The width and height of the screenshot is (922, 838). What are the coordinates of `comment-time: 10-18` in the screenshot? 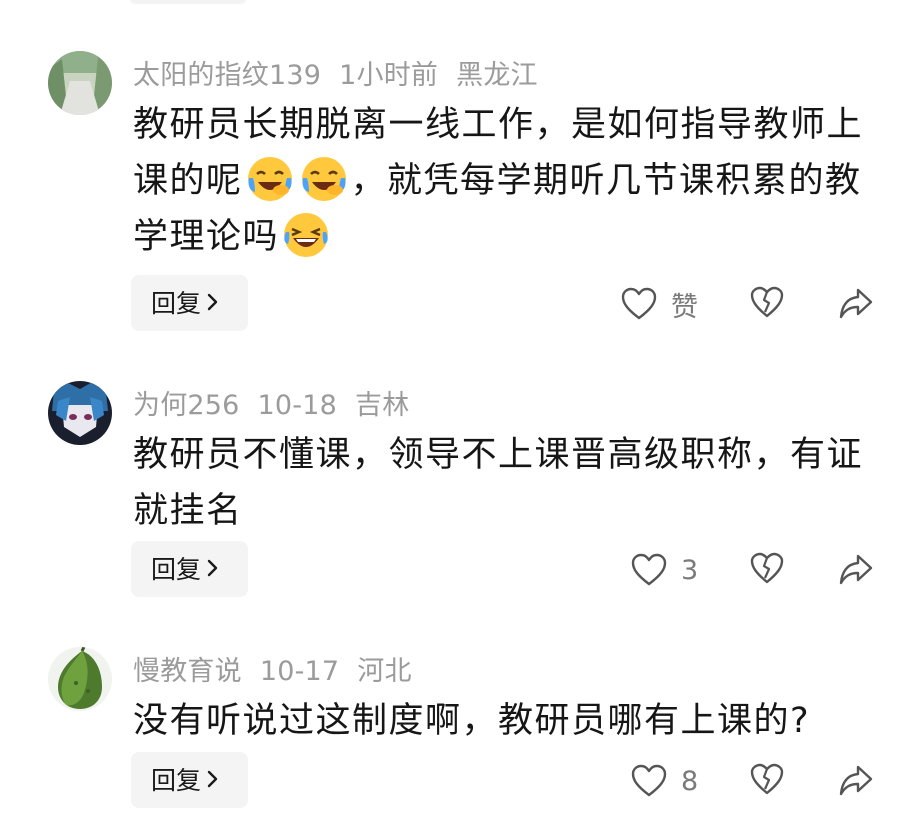 It's located at (297, 405).